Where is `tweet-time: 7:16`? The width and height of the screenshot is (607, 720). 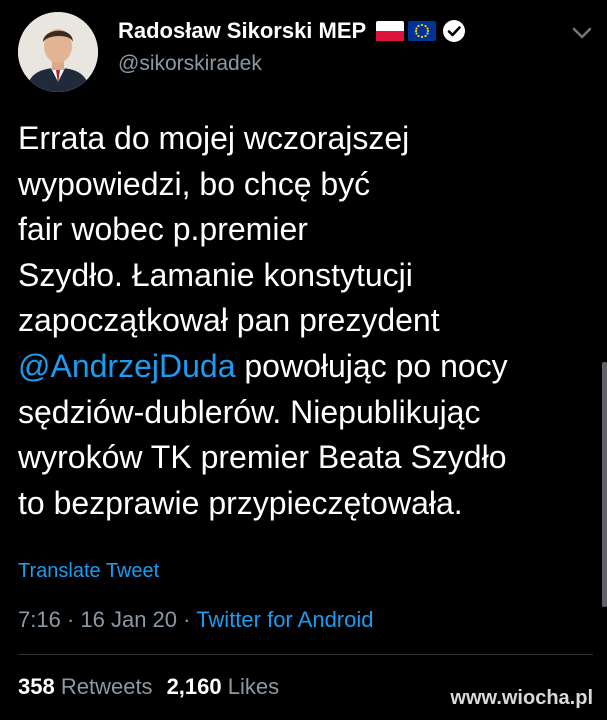
tweet-time: 7:16 is located at coordinates (39, 619).